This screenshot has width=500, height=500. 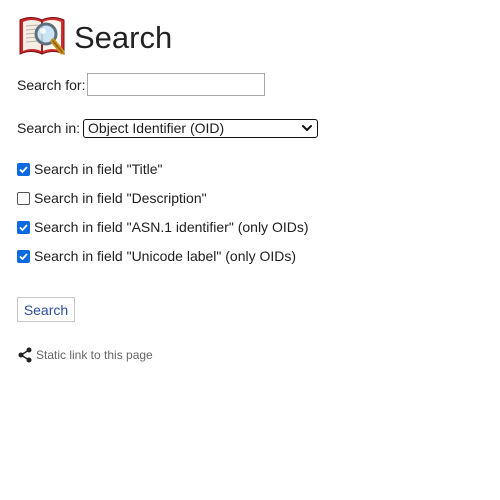 I want to click on search-for-label: Search for:, so click(x=51, y=84).